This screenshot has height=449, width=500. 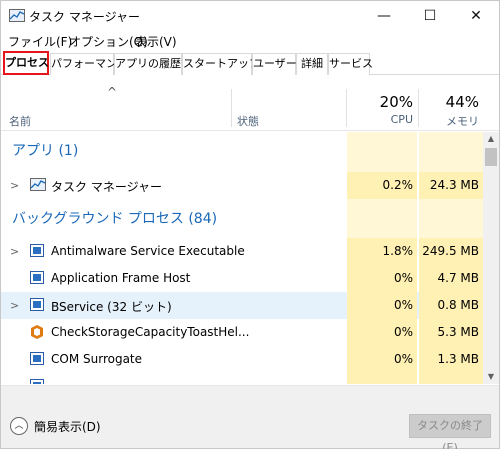 I want to click on simple-view-link: 簡易表示(D), so click(x=67, y=426).